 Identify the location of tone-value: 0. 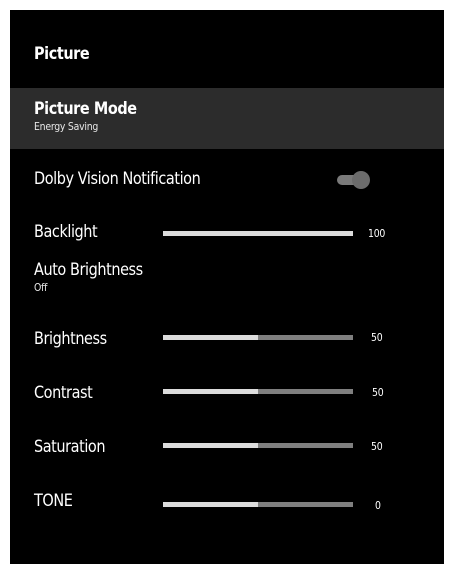
(378, 505).